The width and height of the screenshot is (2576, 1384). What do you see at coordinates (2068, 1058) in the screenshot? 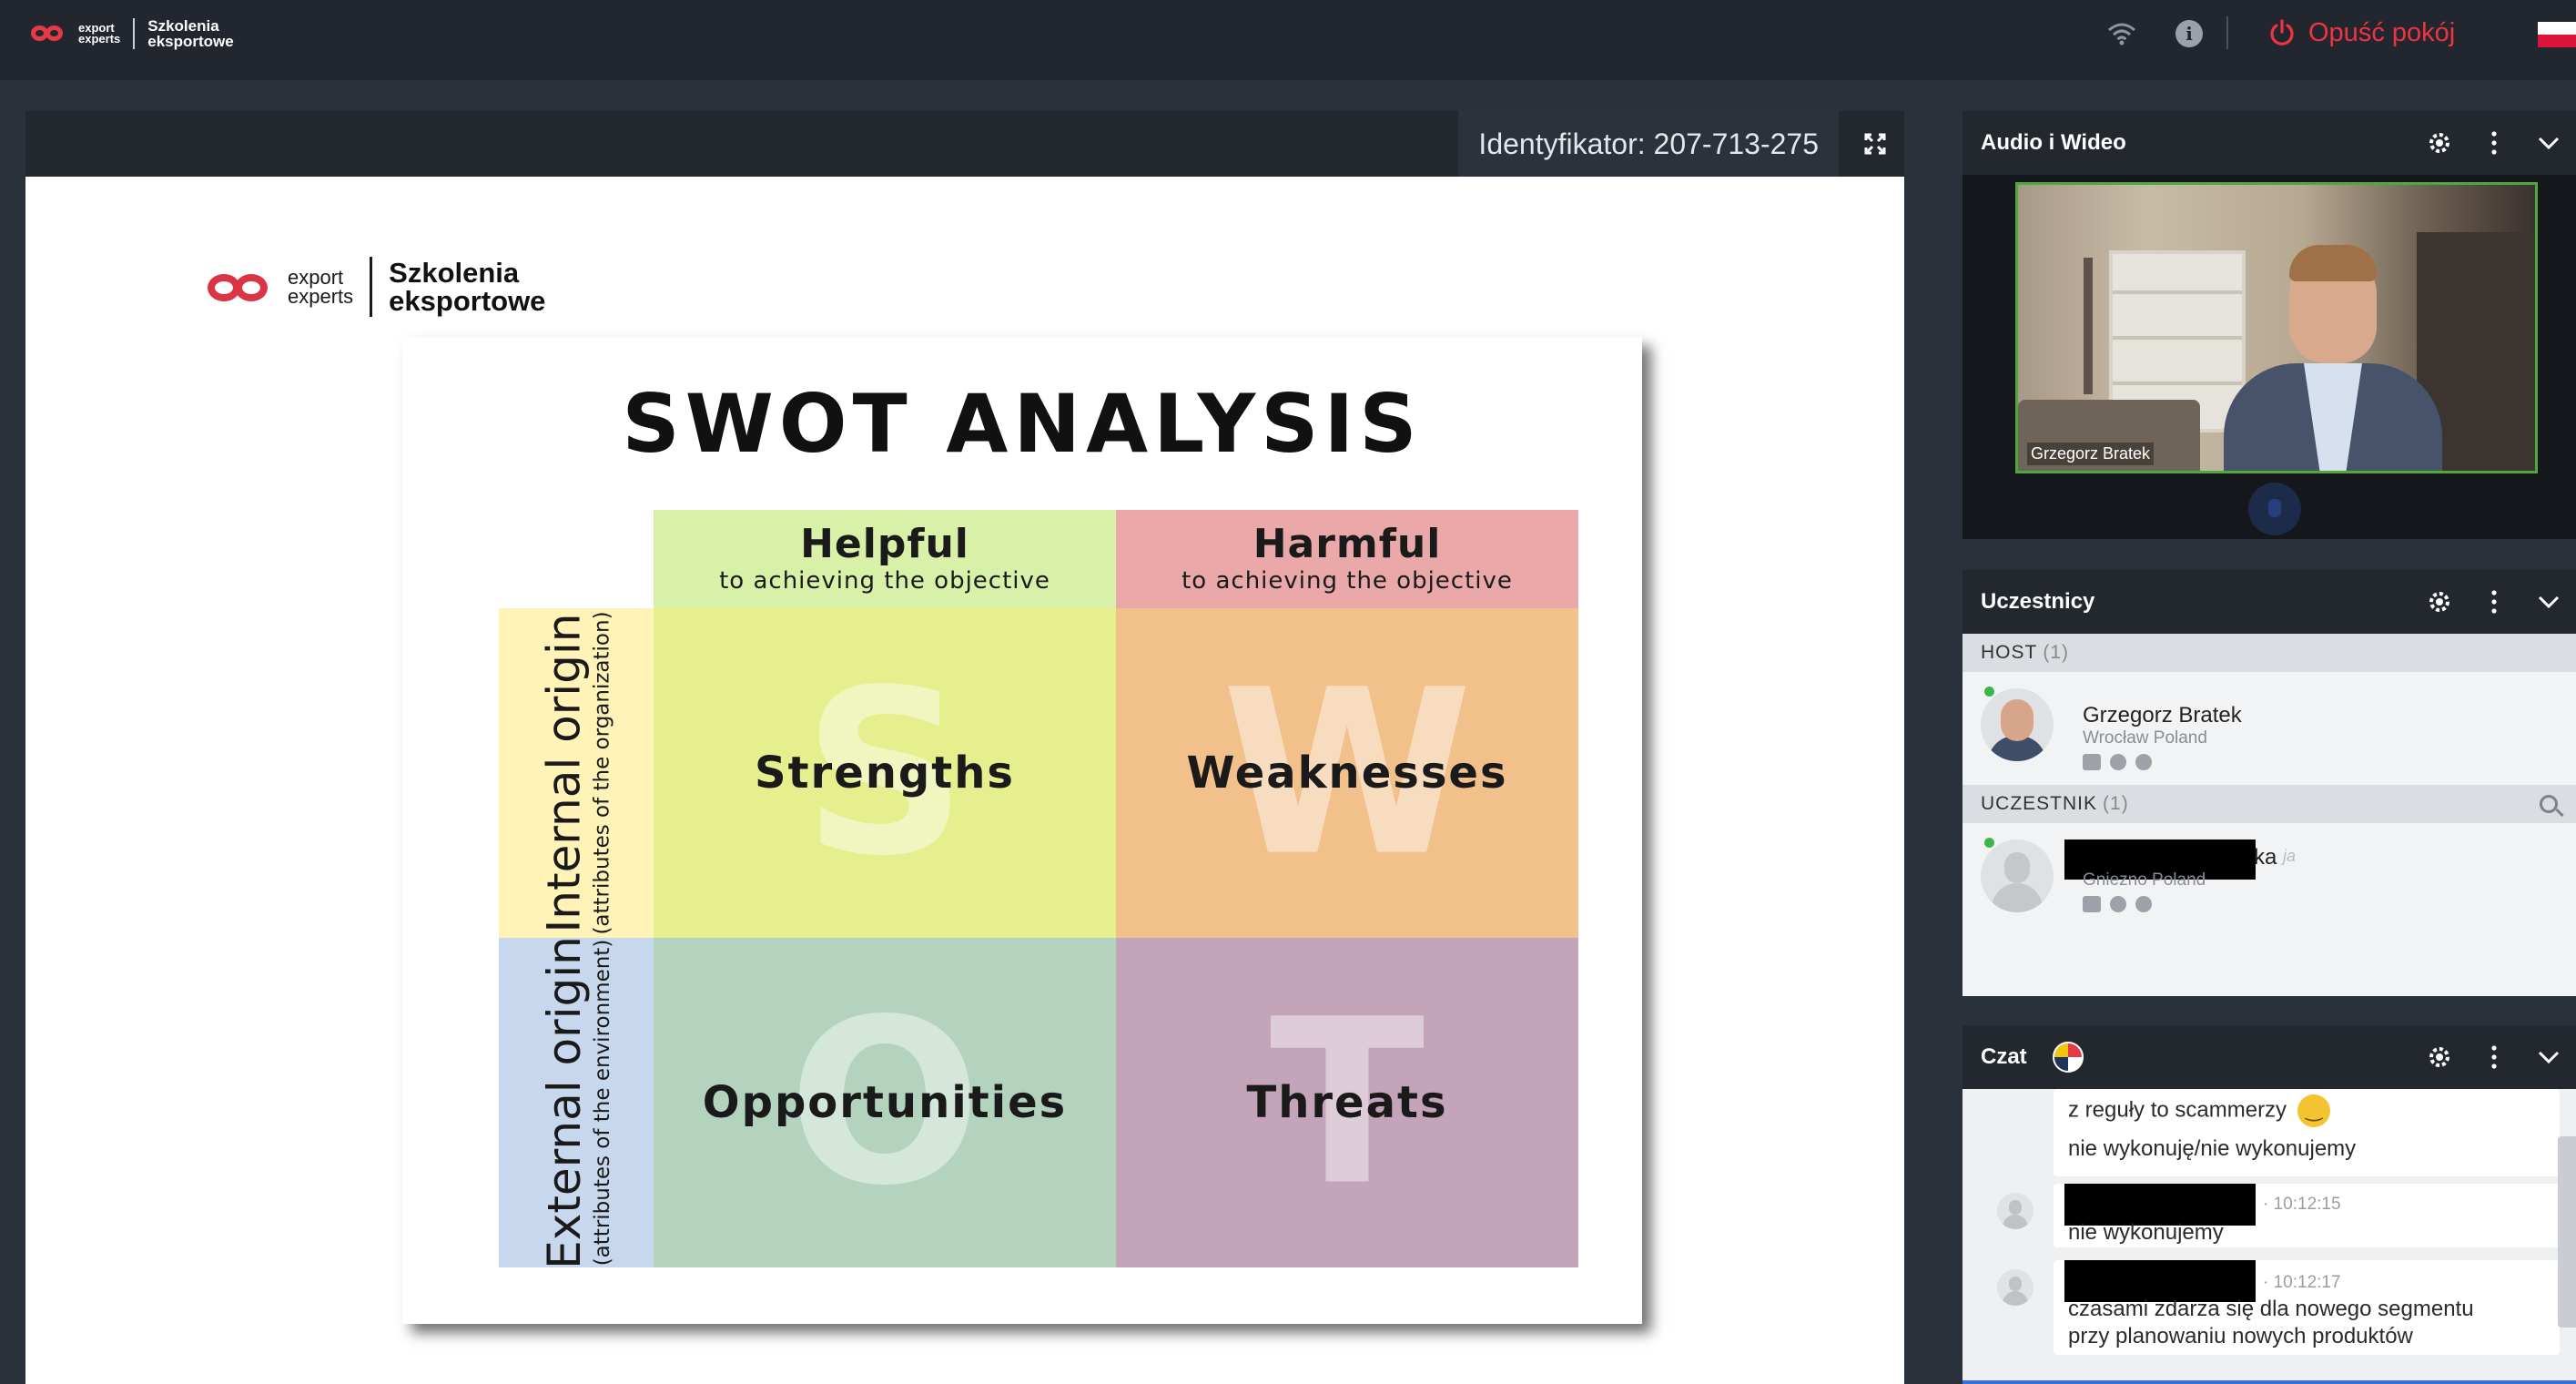
I see `chat-language-flag-icon` at bounding box center [2068, 1058].